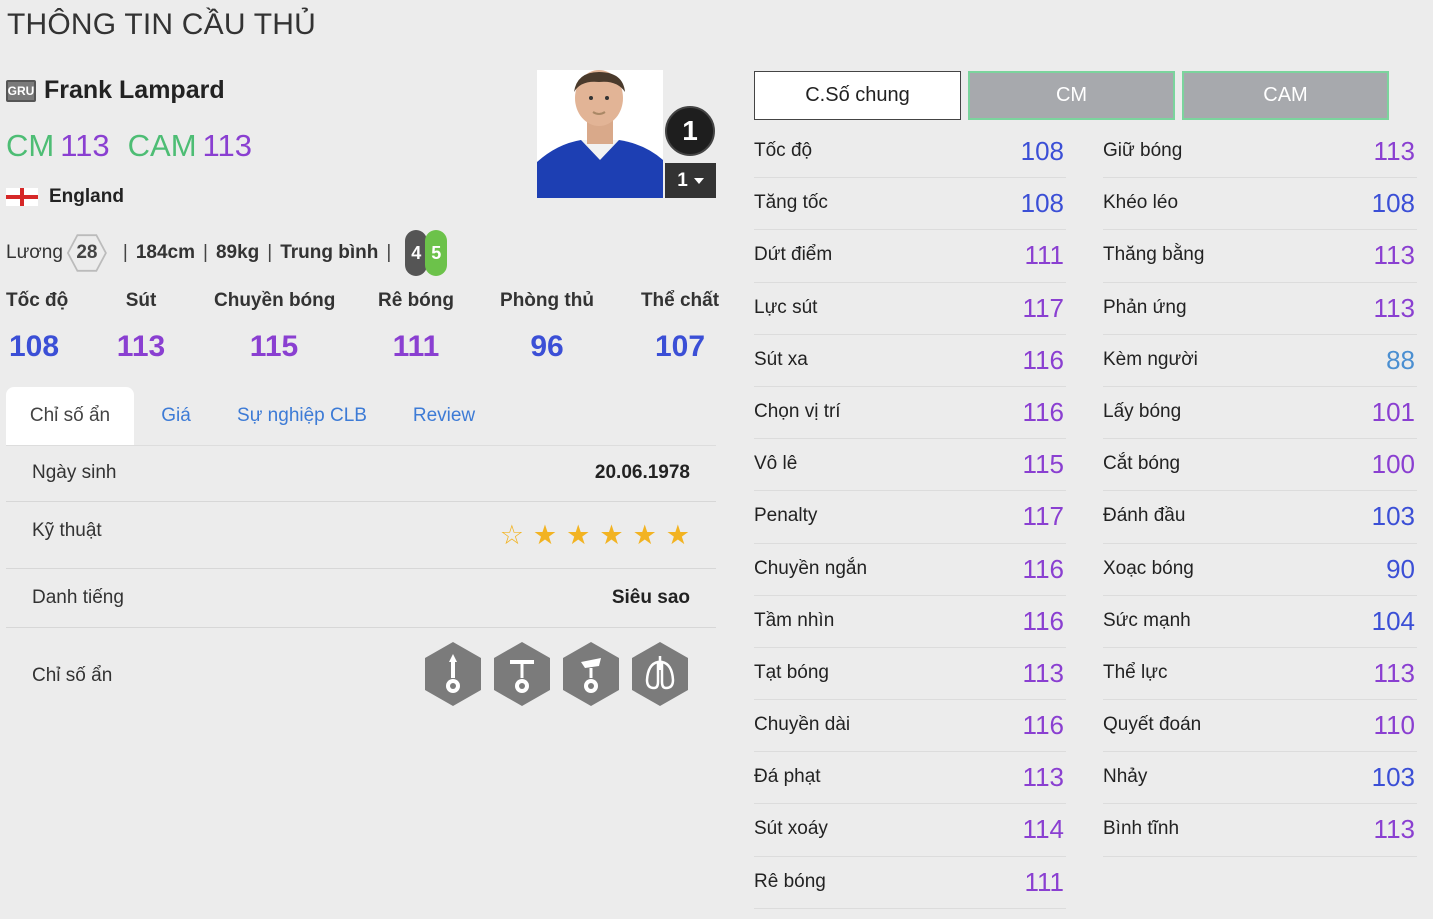 Image resolution: width=1433 pixels, height=919 pixels. Describe the element at coordinates (682, 180) in the screenshot. I see `upgrade-level-value: 1` at that location.